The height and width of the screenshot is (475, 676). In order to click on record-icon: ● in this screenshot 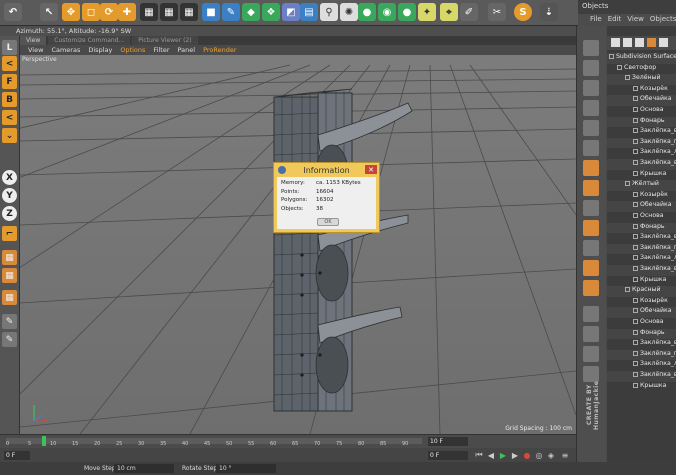, I will do `click(527, 455)`.